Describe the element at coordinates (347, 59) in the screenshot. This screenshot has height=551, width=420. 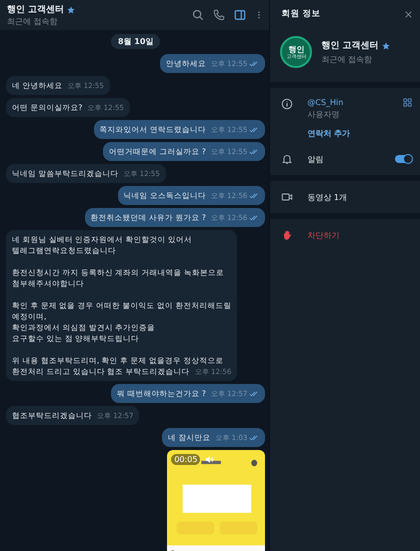
I see `profile-status: 최근에 접속함` at that location.